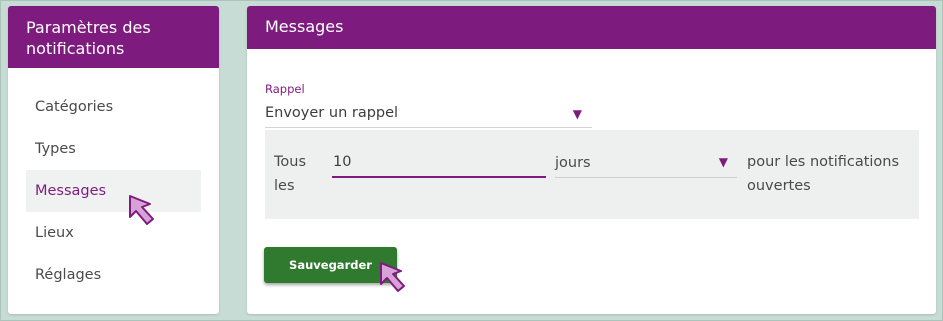 Image resolution: width=943 pixels, height=321 pixels. Describe the element at coordinates (285, 89) in the screenshot. I see `rappel-label: Rappel` at that location.